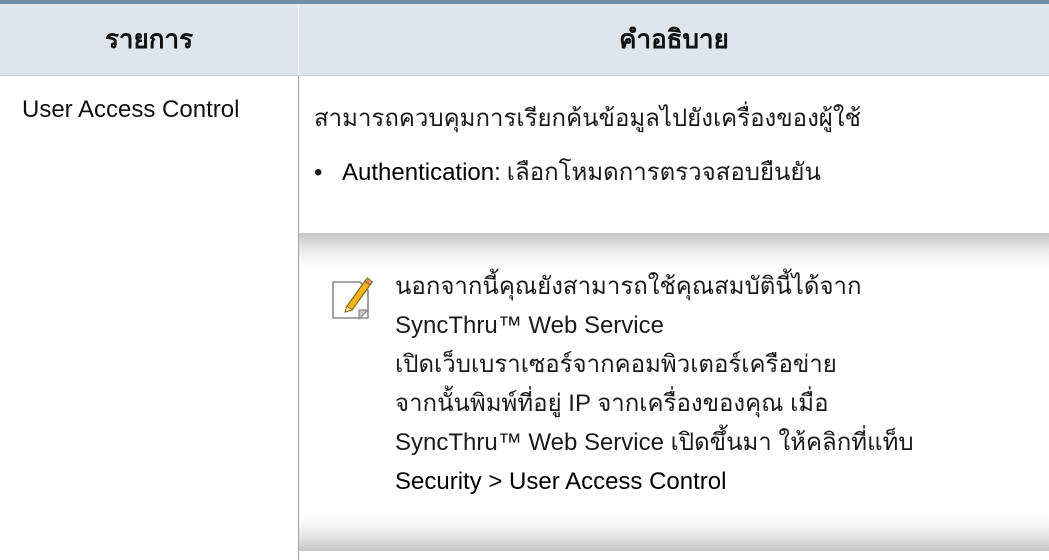  I want to click on bullet-label: Authentication:, so click(421, 172).